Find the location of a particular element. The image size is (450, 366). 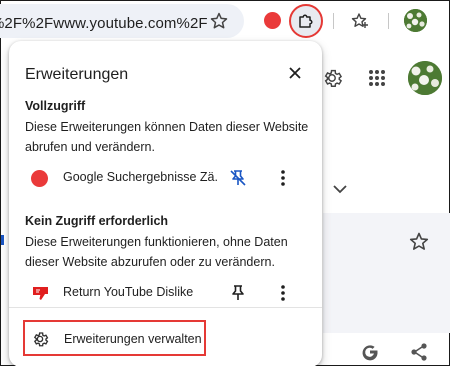

section-heading-full-access: Vollzugriff is located at coordinates (55, 106).